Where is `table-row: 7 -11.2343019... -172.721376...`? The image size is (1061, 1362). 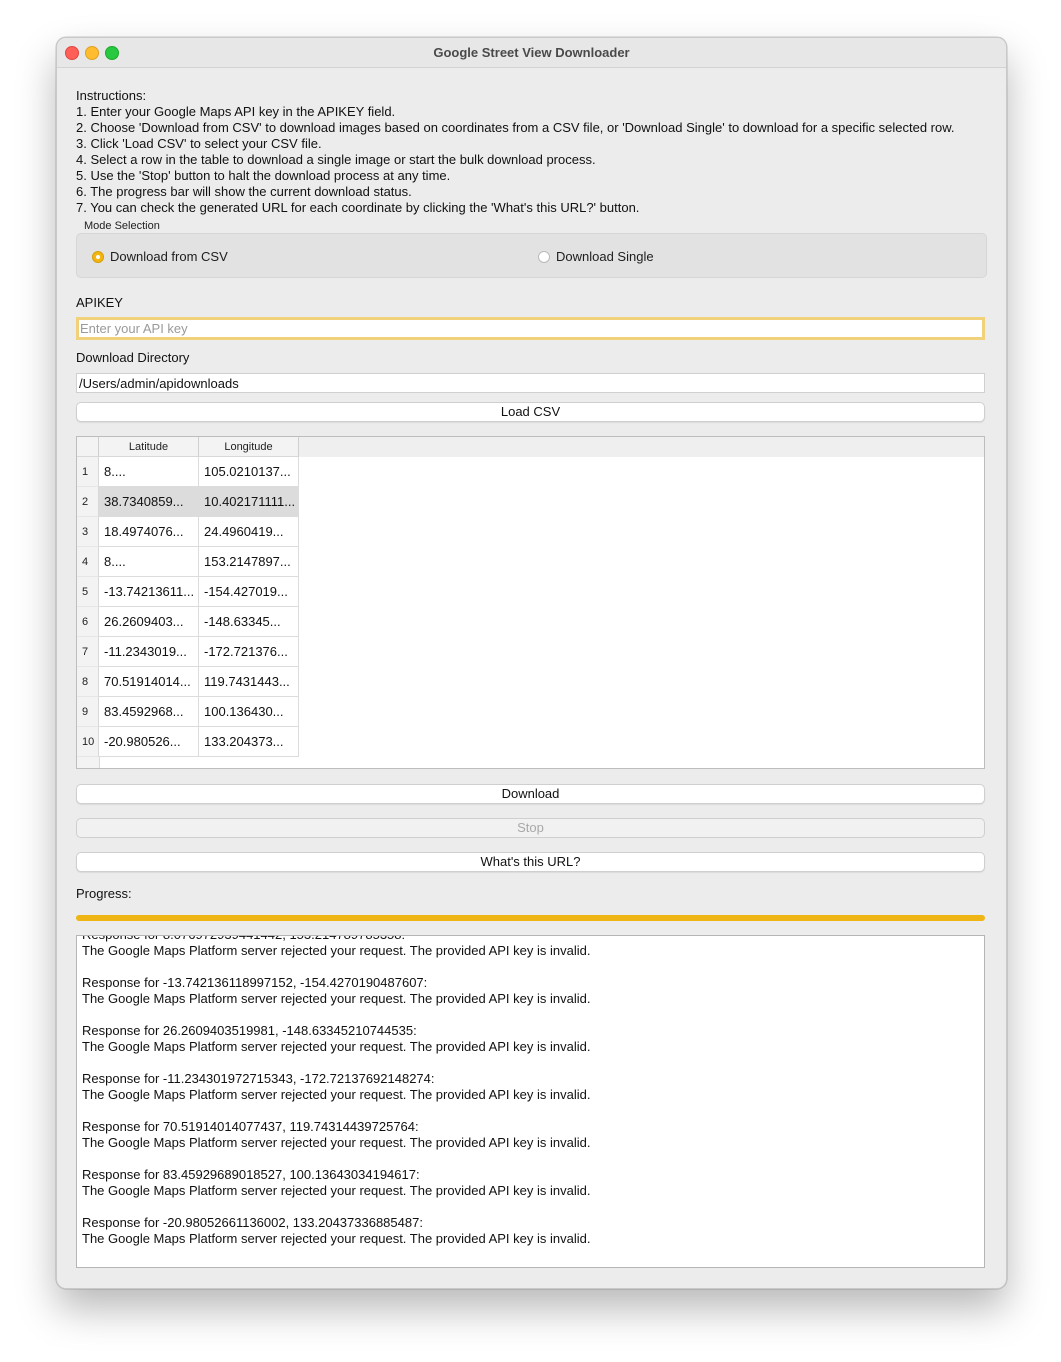 table-row: 7 -11.2343019... -172.721376... is located at coordinates (188, 652).